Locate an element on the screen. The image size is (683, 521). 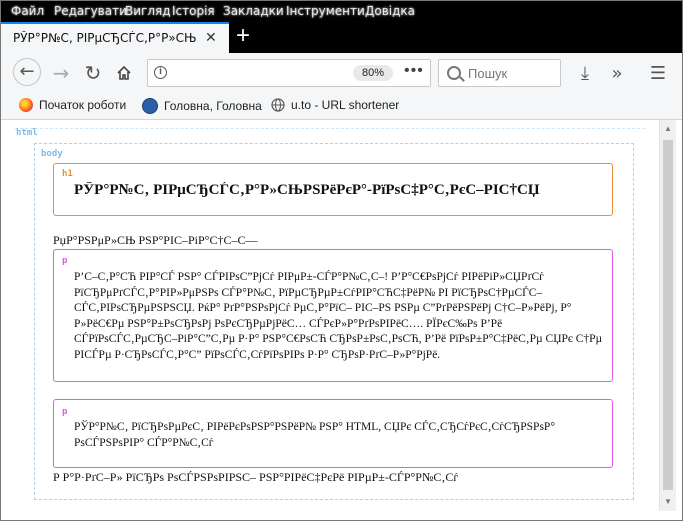
home-icon is located at coordinates (124, 72).